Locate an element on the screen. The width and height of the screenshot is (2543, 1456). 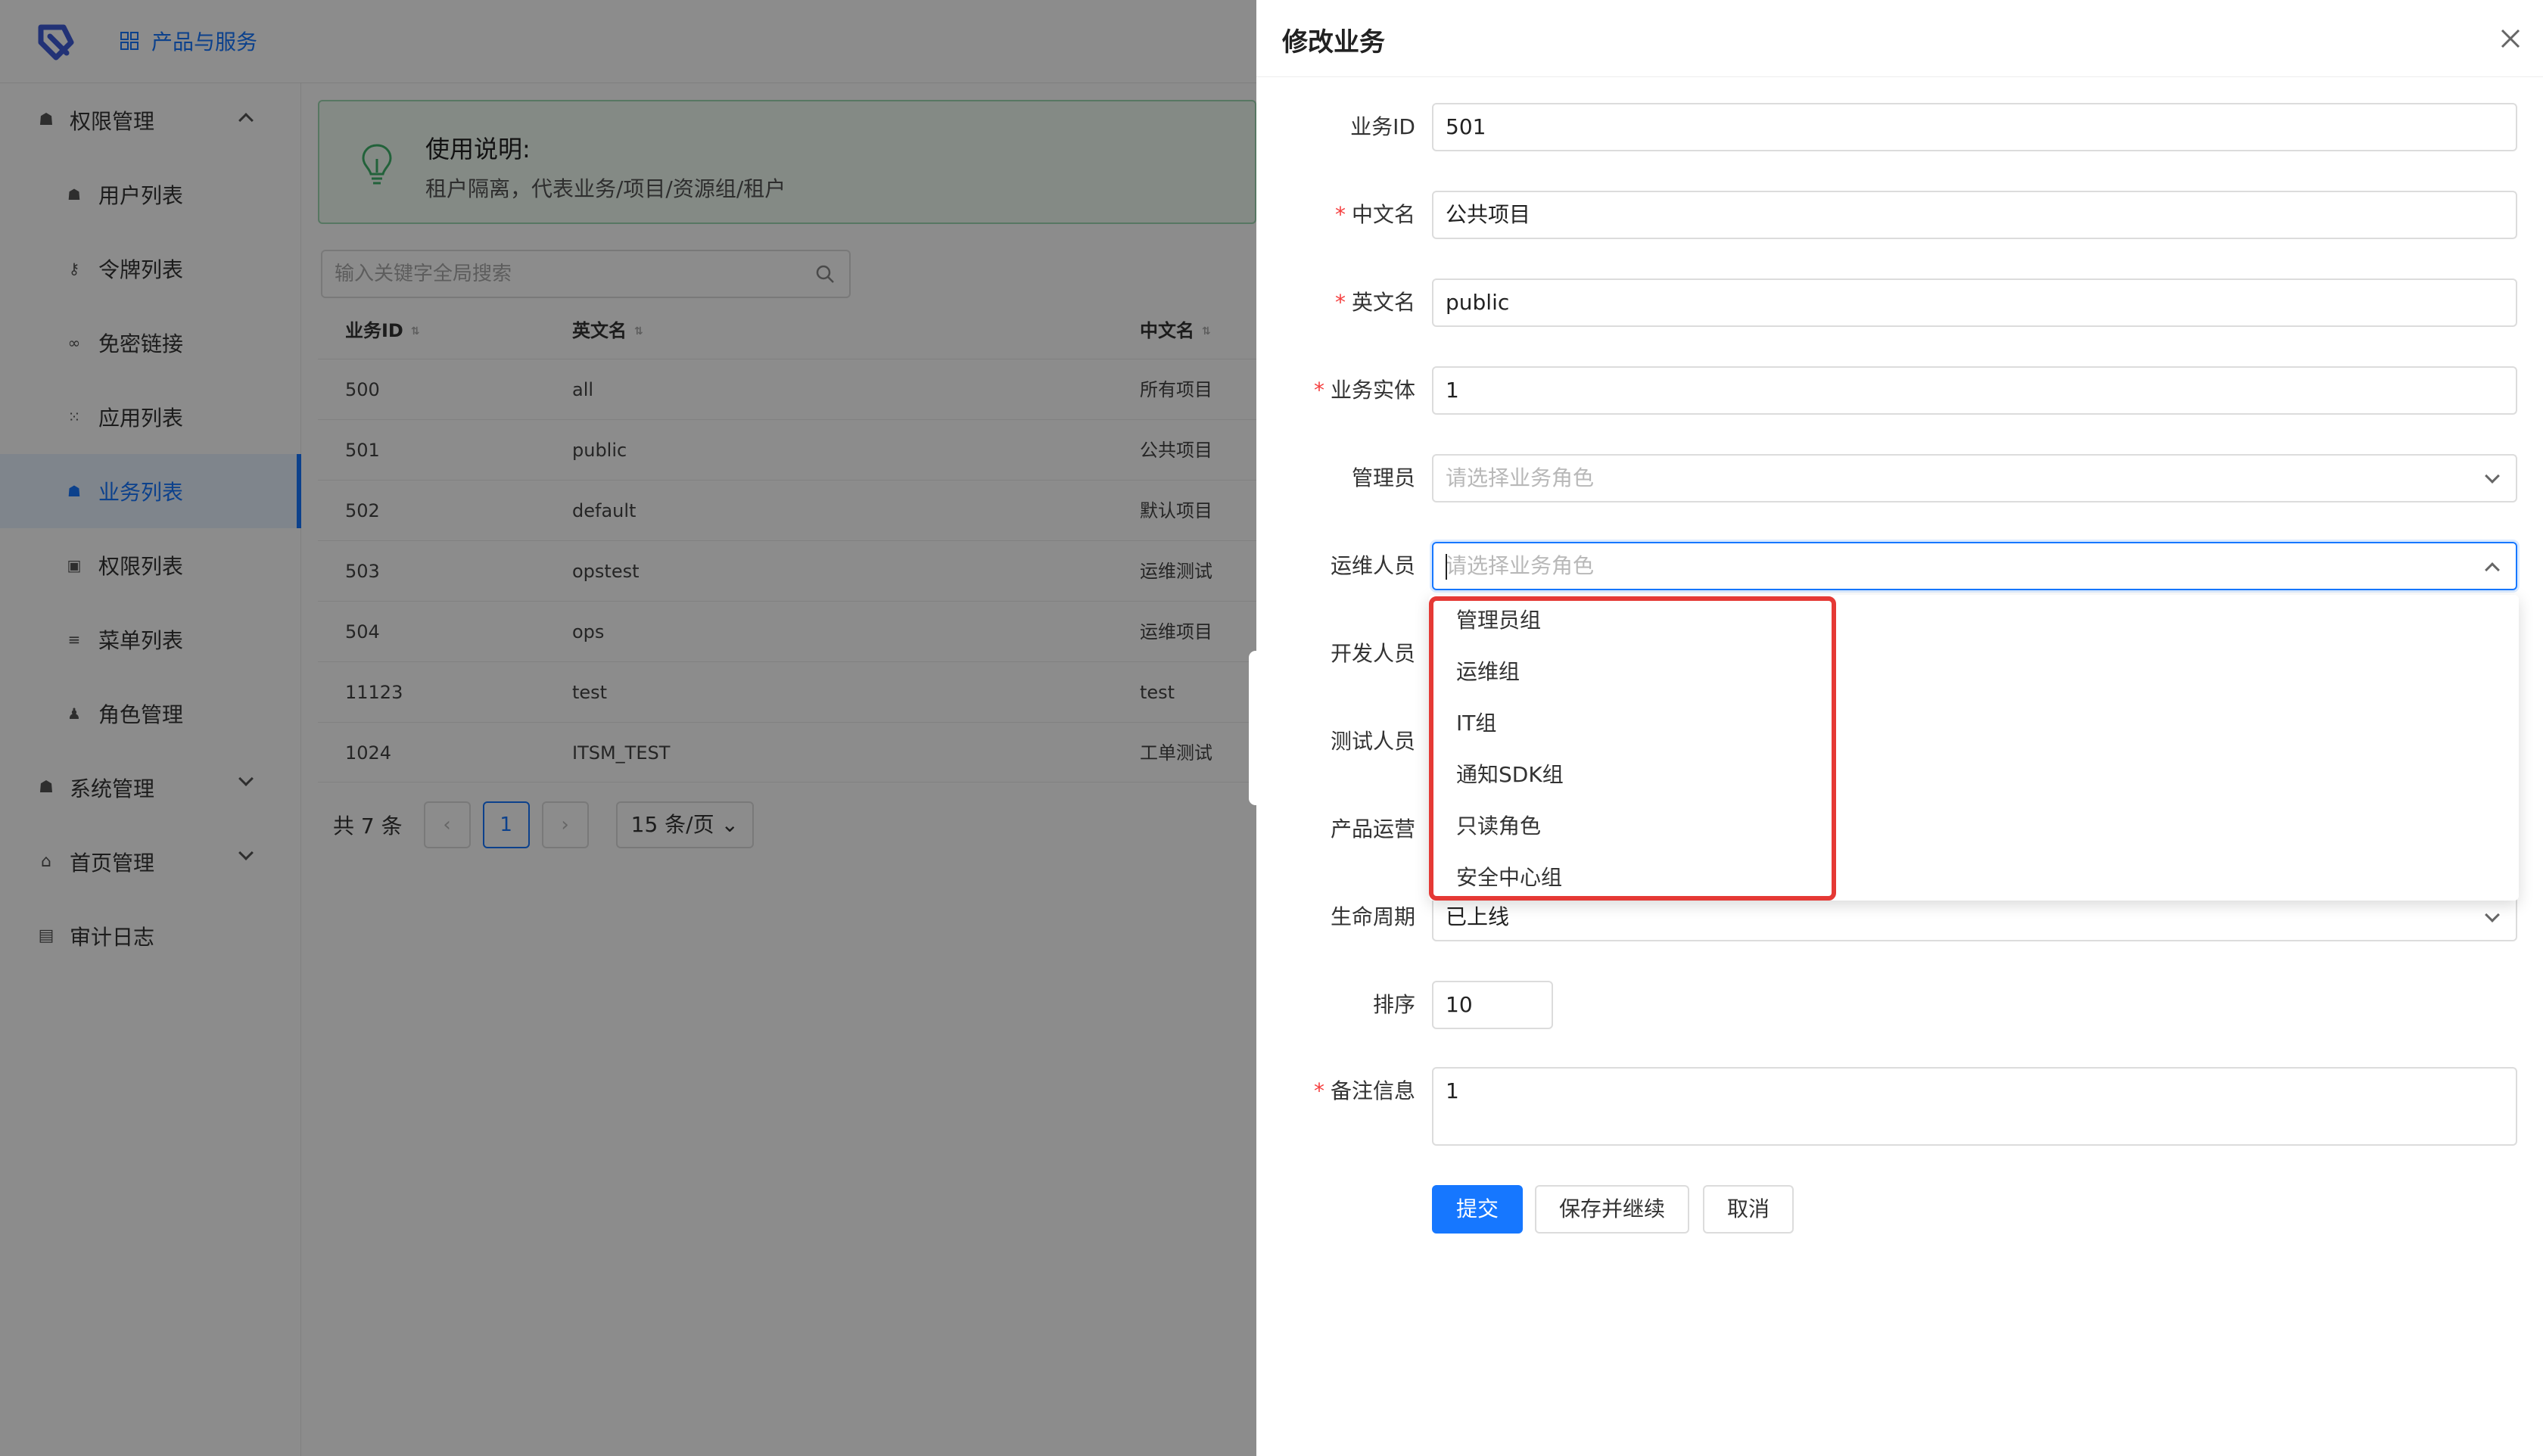
english-name-field: public is located at coordinates (1974, 302).